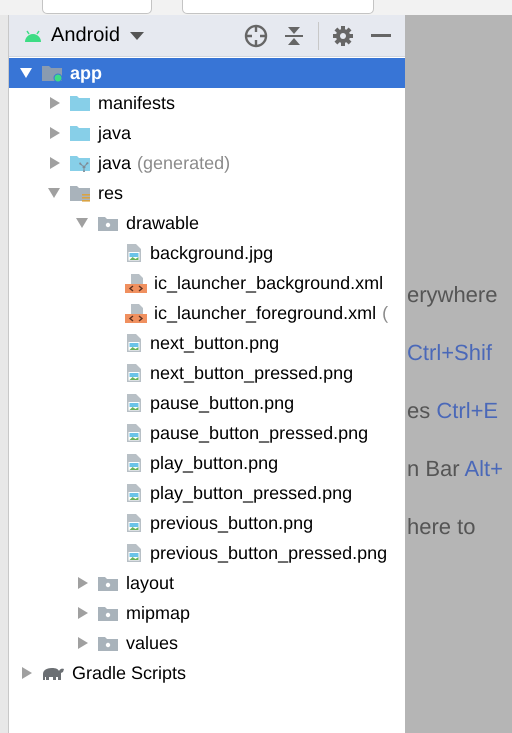  I want to click on tree-item: ic_launcher_background.xml, so click(207, 283).